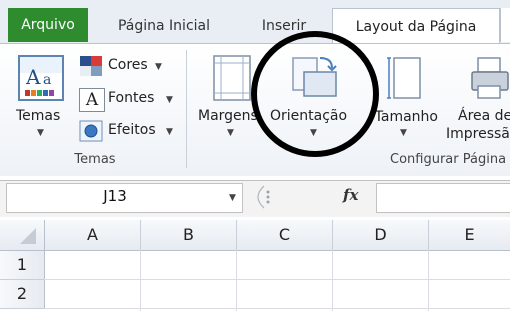 Image resolution: width=510 pixels, height=311 pixels. I want to click on print-area-label: Área de, so click(484, 116).